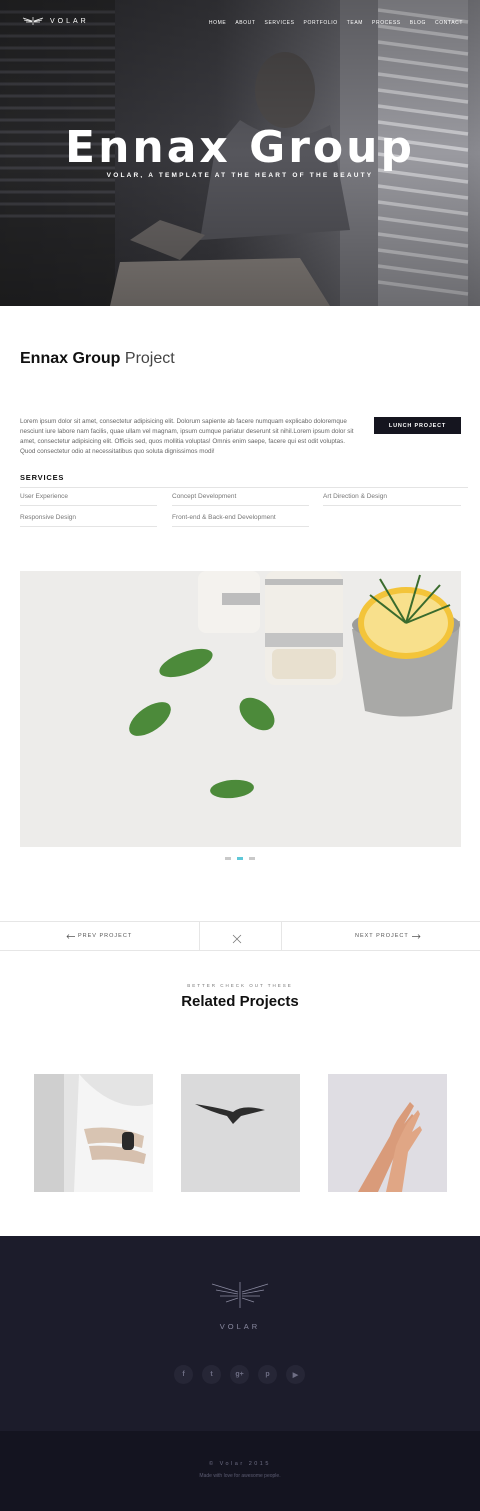 This screenshot has width=480, height=1511. I want to click on related-image-arms, so click(93, 1133).